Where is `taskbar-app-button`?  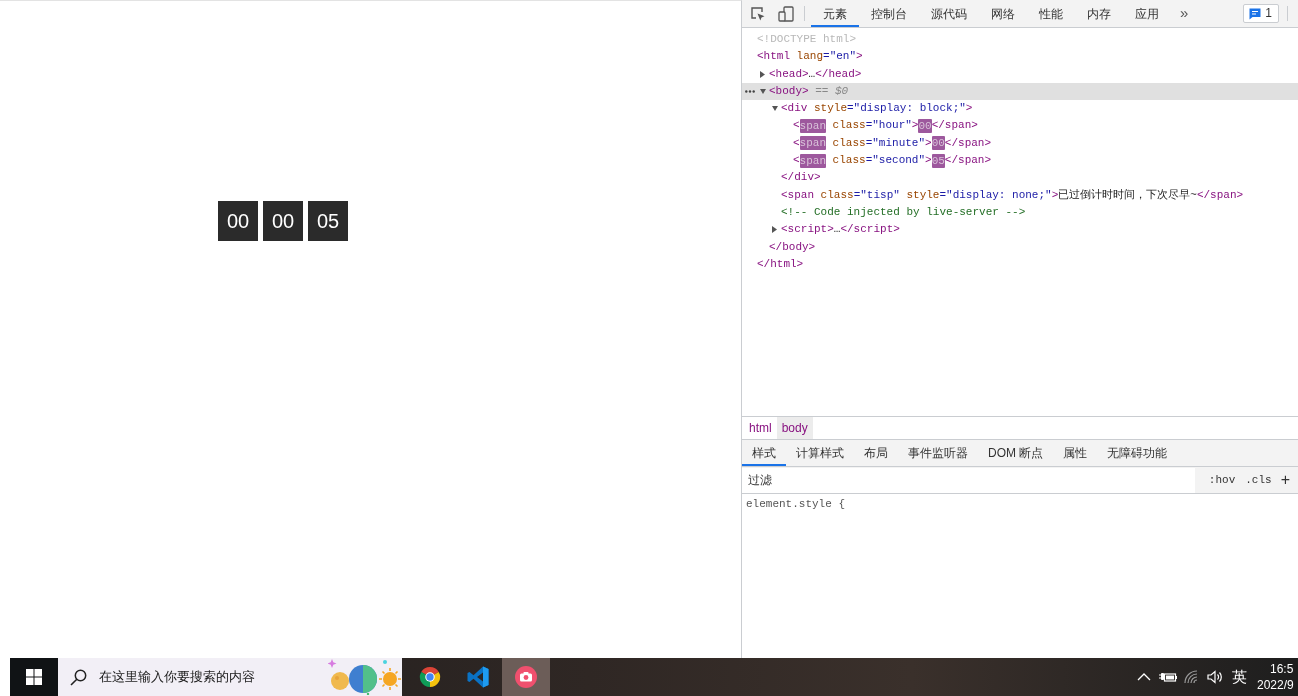 taskbar-app-button is located at coordinates (526, 677).